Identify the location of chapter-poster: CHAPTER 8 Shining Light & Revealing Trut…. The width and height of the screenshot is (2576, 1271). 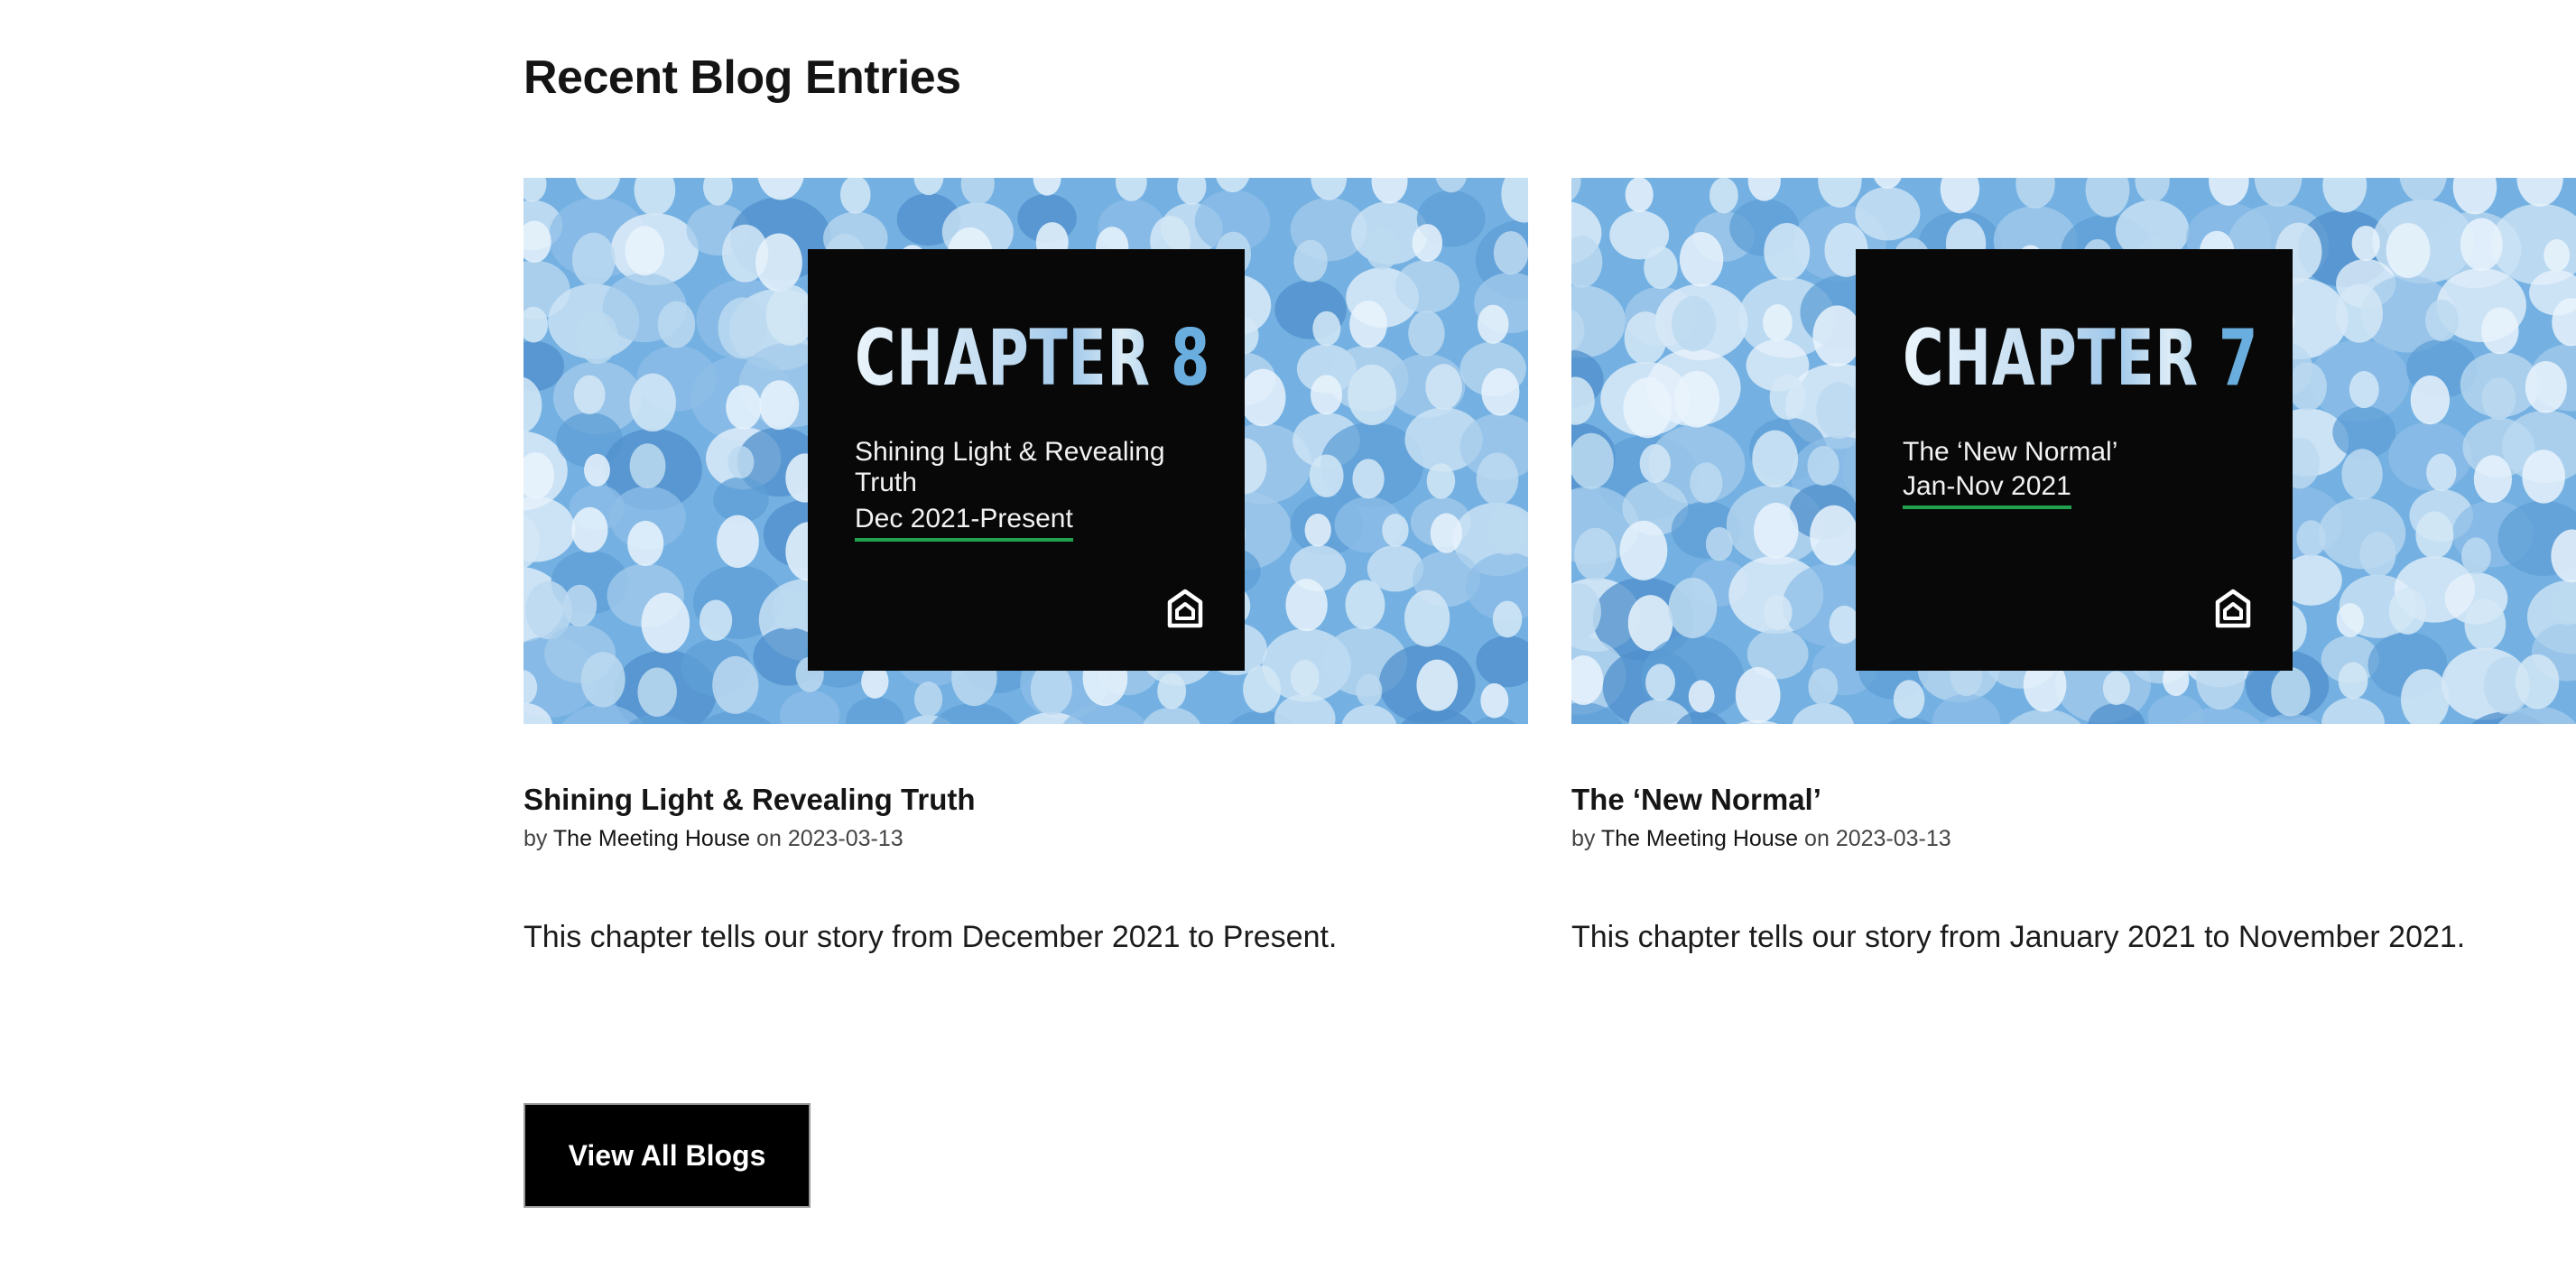
(1026, 460).